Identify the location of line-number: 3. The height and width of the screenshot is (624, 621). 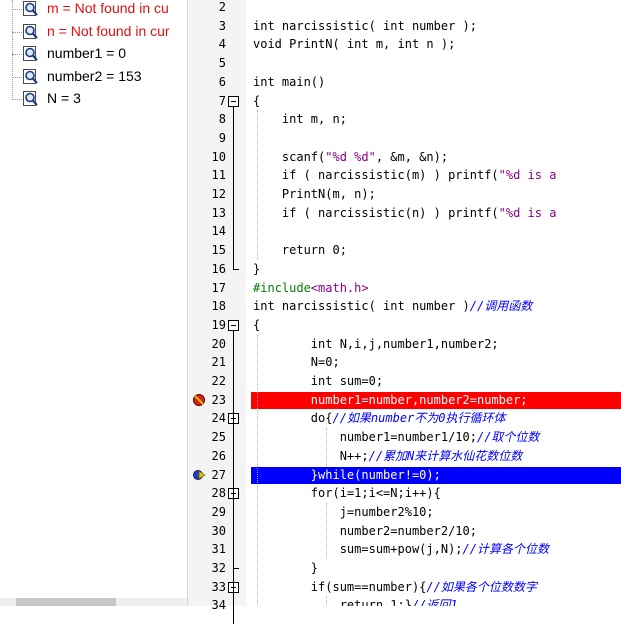
(222, 25).